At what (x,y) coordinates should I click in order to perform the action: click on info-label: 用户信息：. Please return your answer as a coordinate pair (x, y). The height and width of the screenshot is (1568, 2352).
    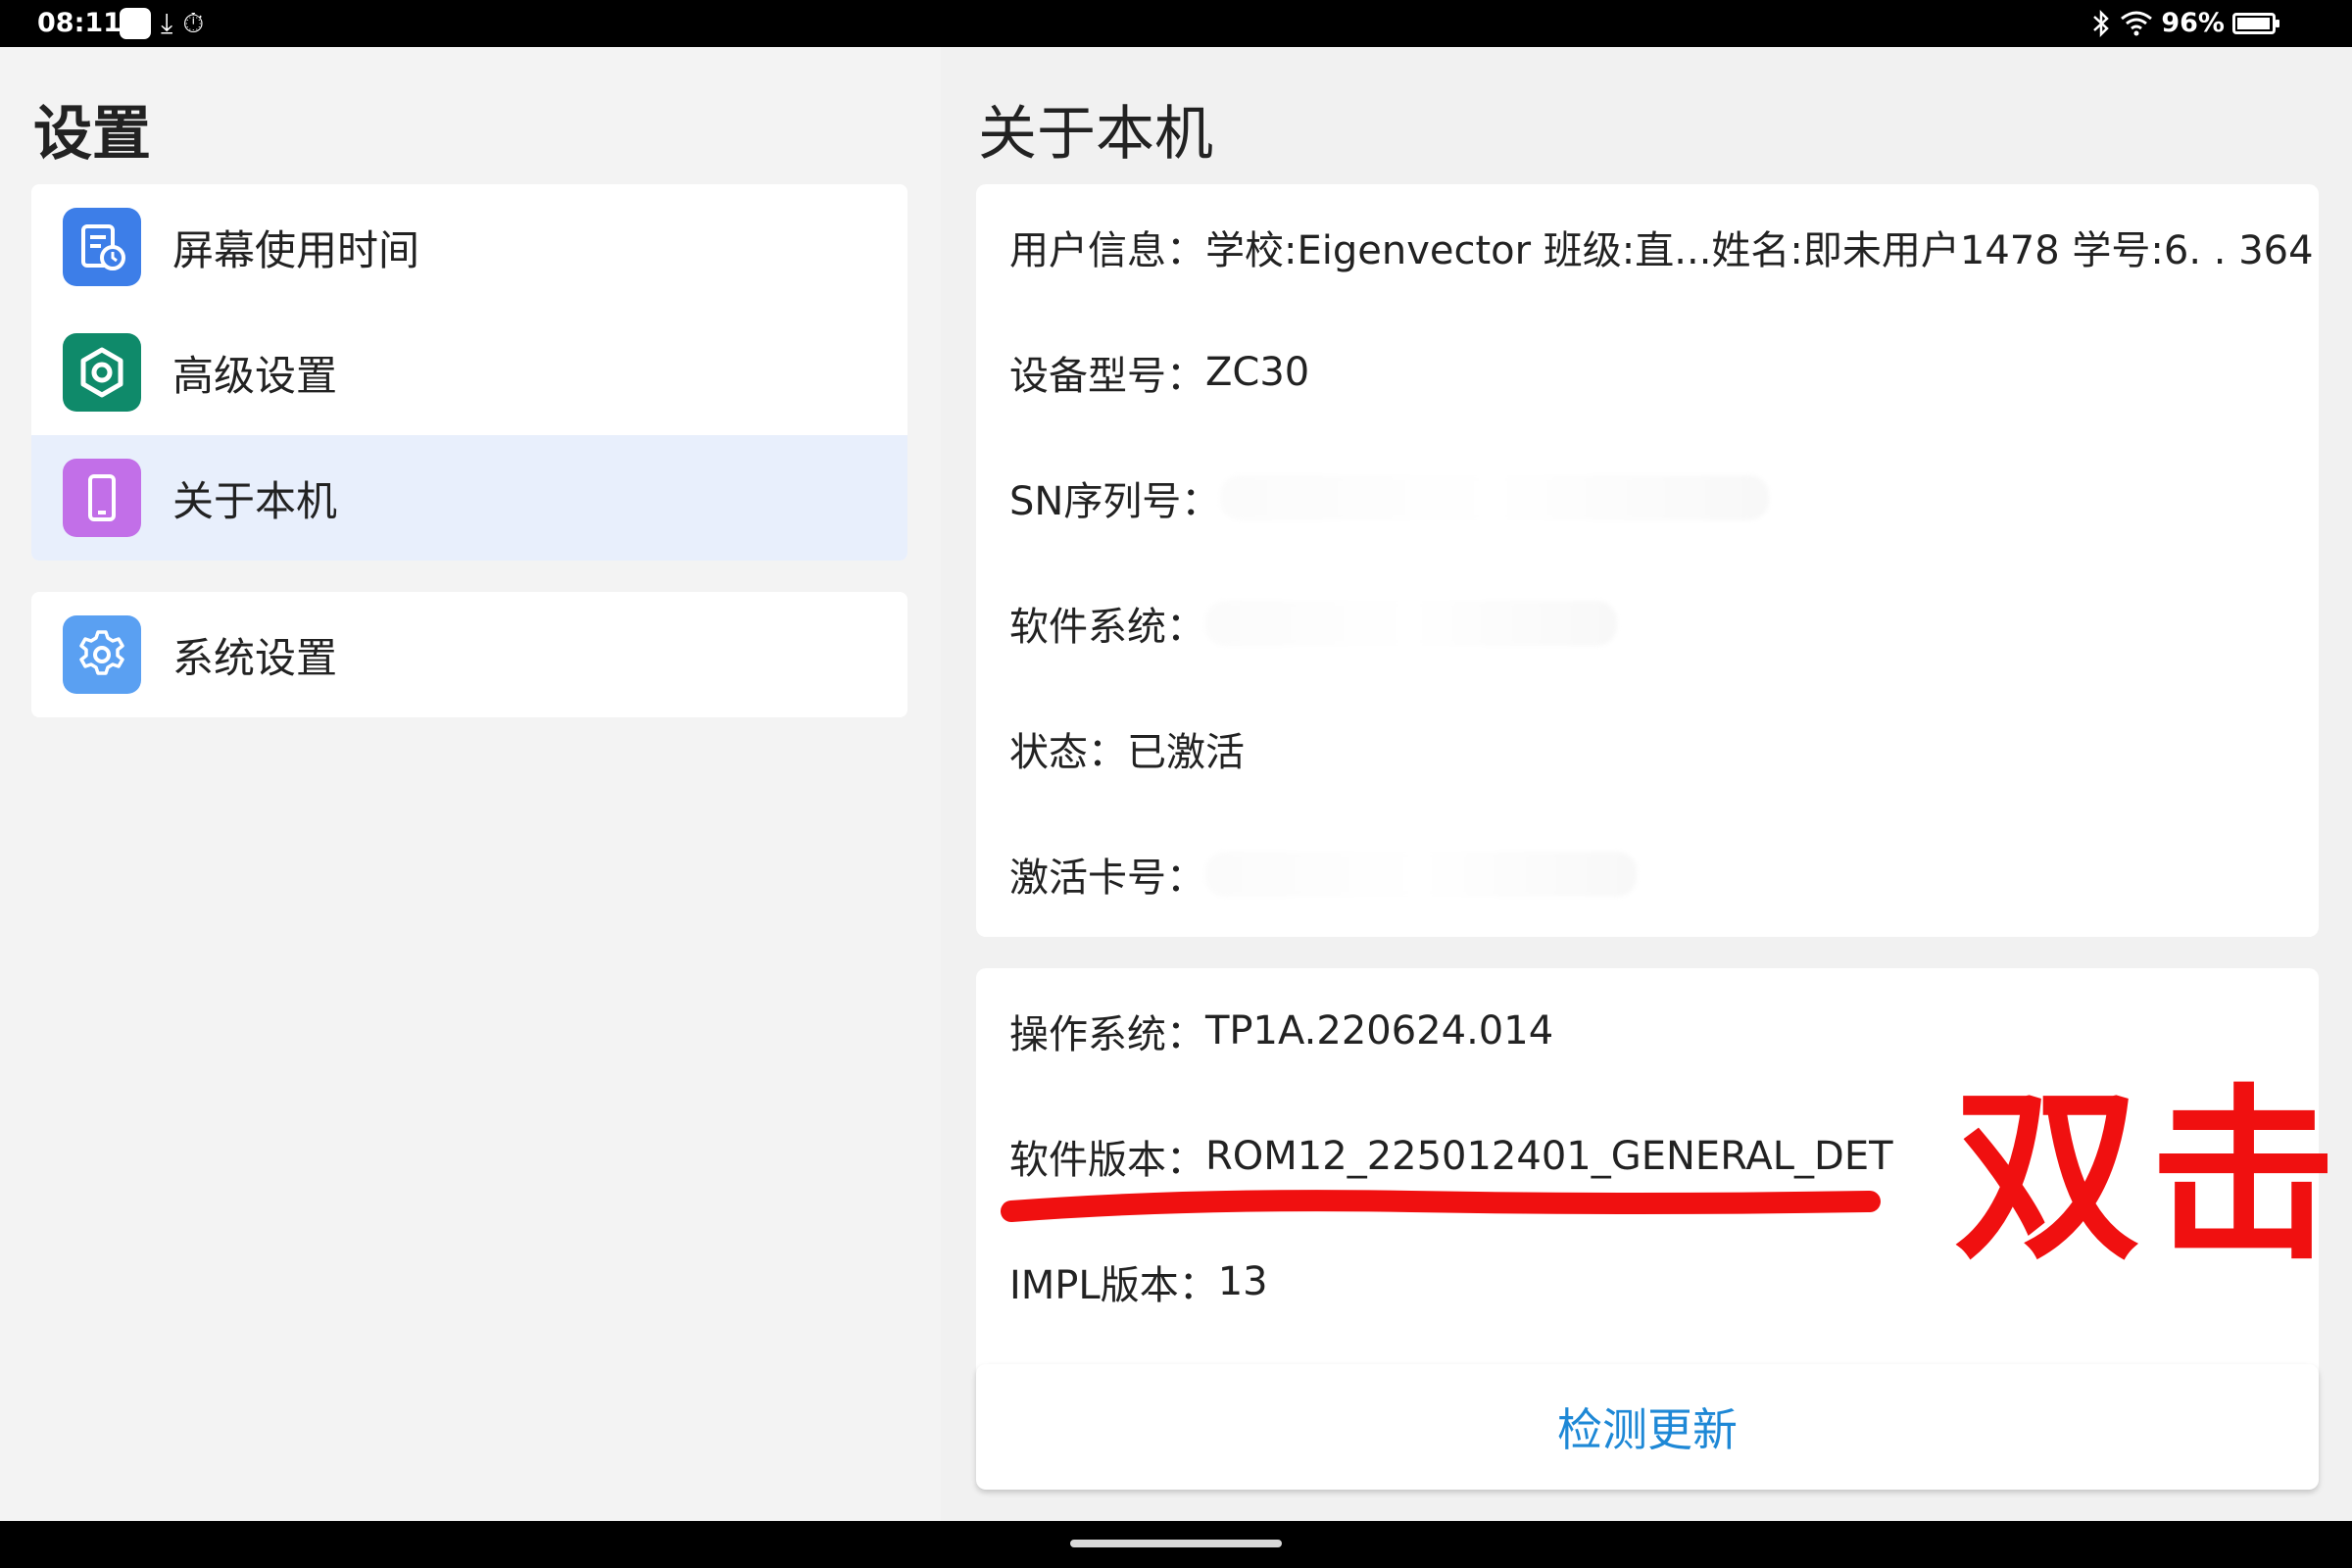
    Looking at the image, I should click on (1107, 250).